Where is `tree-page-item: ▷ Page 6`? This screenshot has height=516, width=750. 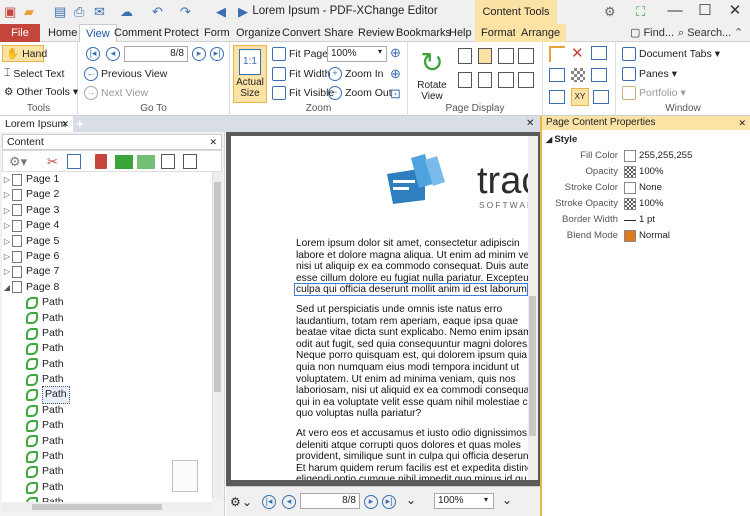 tree-page-item: ▷ Page 6 is located at coordinates (107, 256).